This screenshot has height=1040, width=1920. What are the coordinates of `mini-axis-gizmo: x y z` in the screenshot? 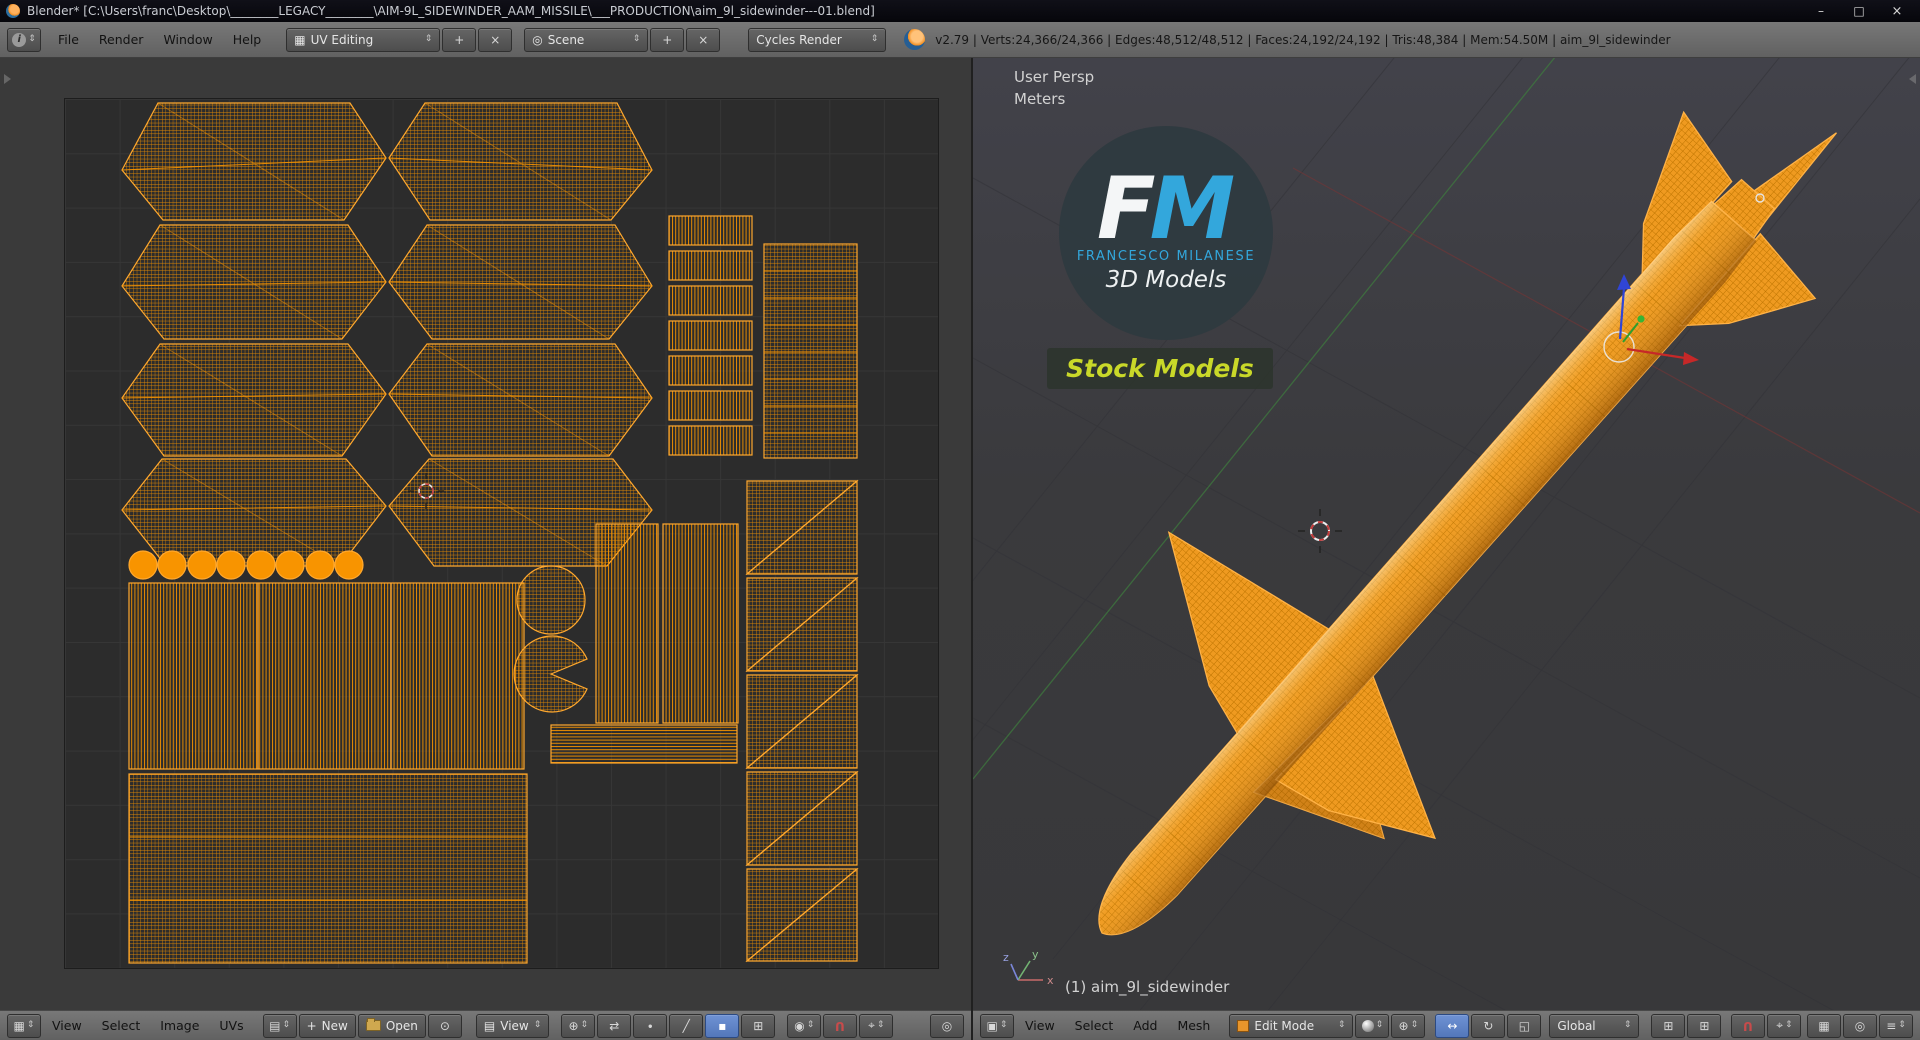 It's located at (1028, 967).